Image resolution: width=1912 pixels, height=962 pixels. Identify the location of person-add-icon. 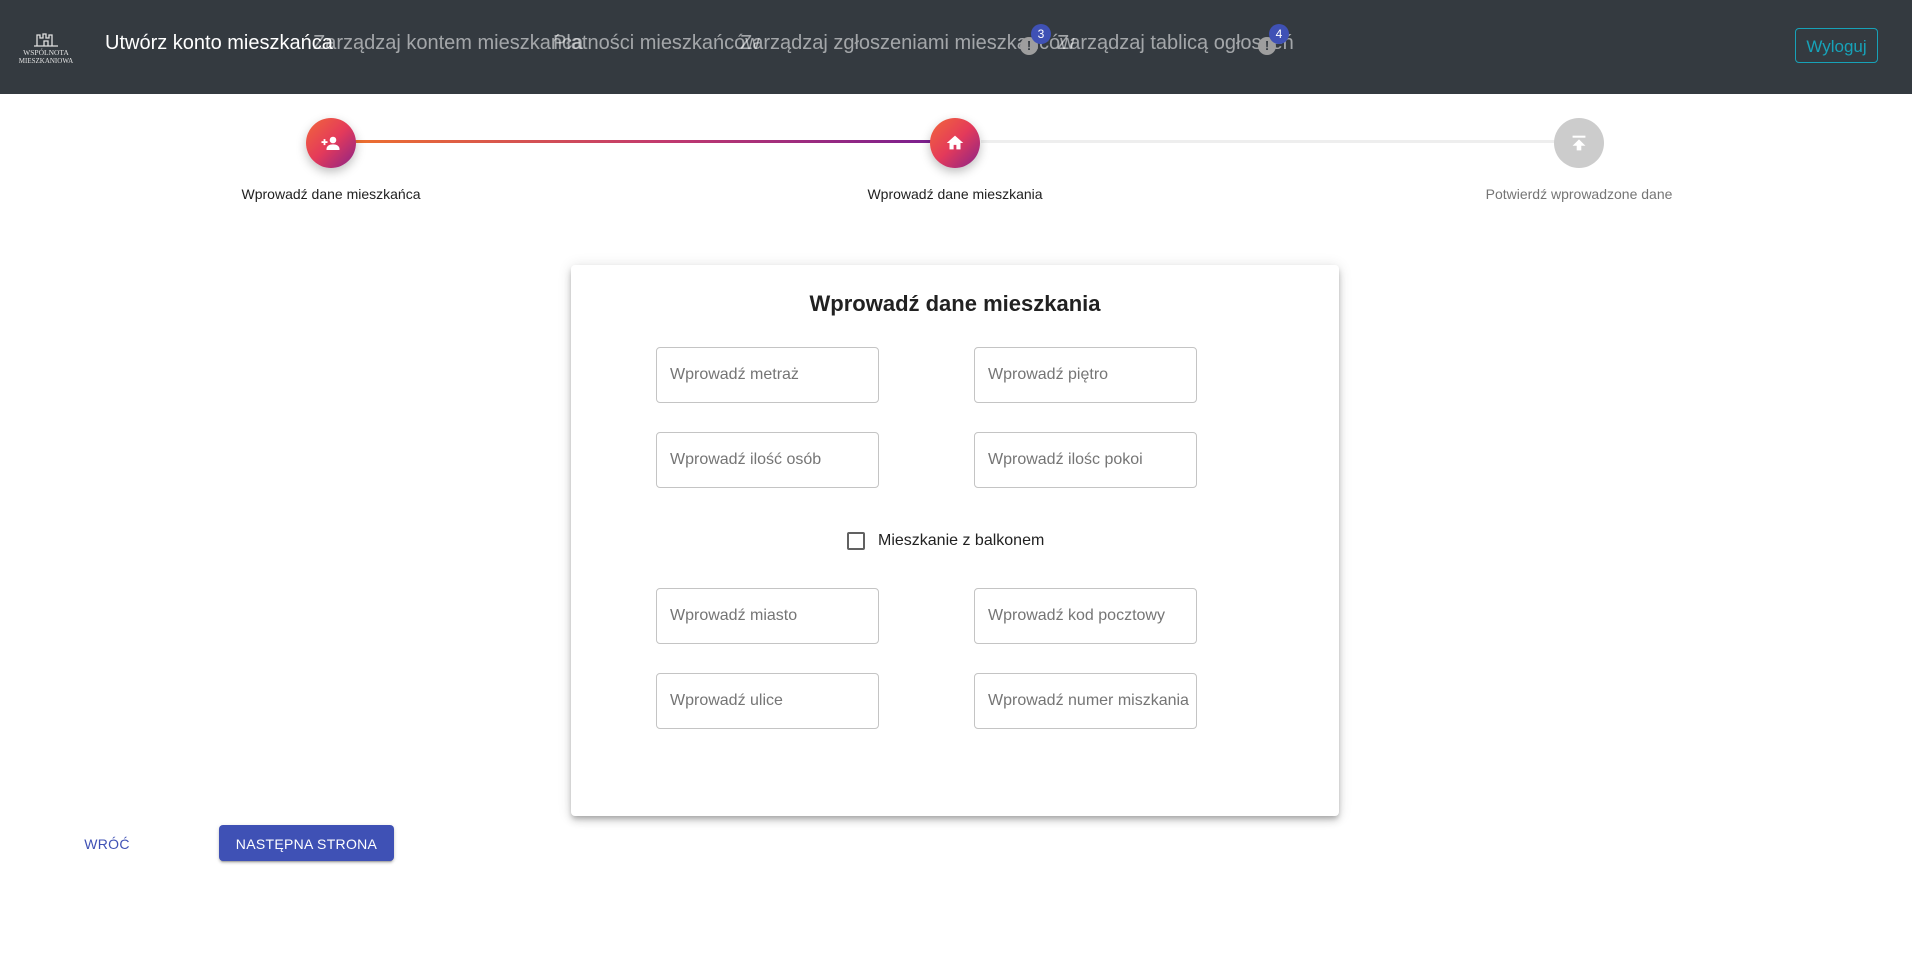
(330, 143).